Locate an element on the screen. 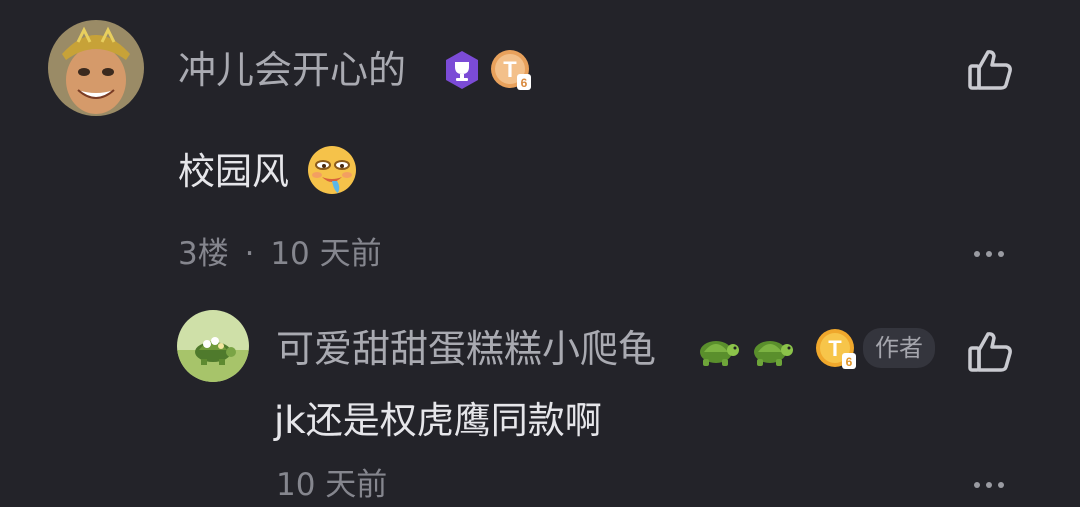 The image size is (1080, 507). author-tag: 作者 is located at coordinates (899, 348).